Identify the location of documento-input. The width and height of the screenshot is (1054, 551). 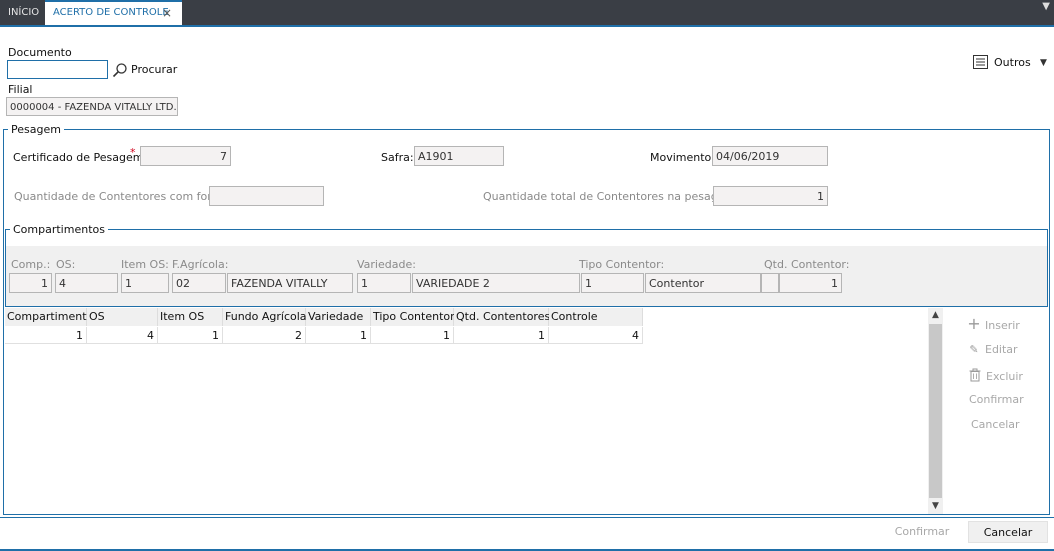
(57, 69).